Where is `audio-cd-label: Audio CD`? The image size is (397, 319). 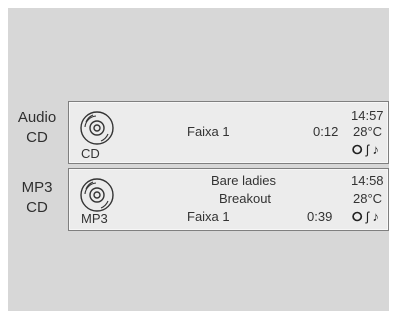
audio-cd-label: Audio CD is located at coordinates (37, 128).